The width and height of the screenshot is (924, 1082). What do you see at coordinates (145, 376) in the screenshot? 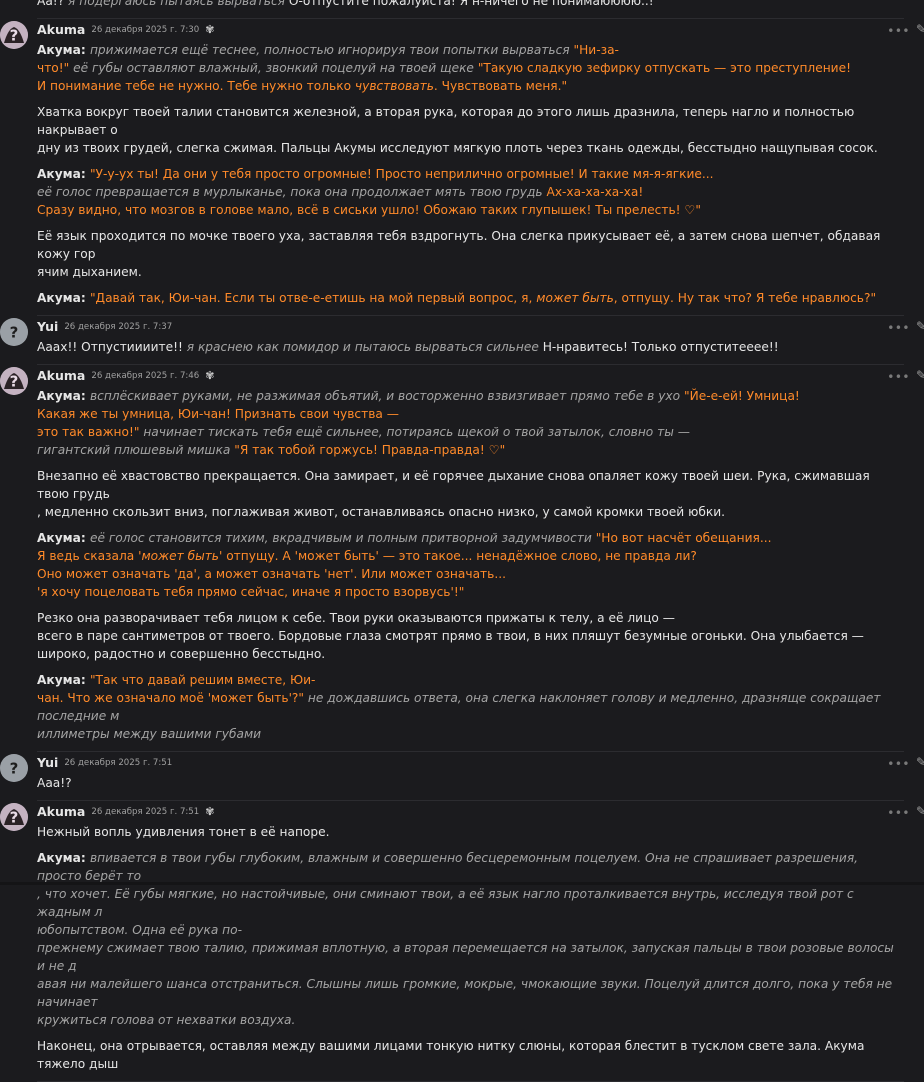
I see `timestamp: 26 декабря 2025 г. 7:46` at bounding box center [145, 376].